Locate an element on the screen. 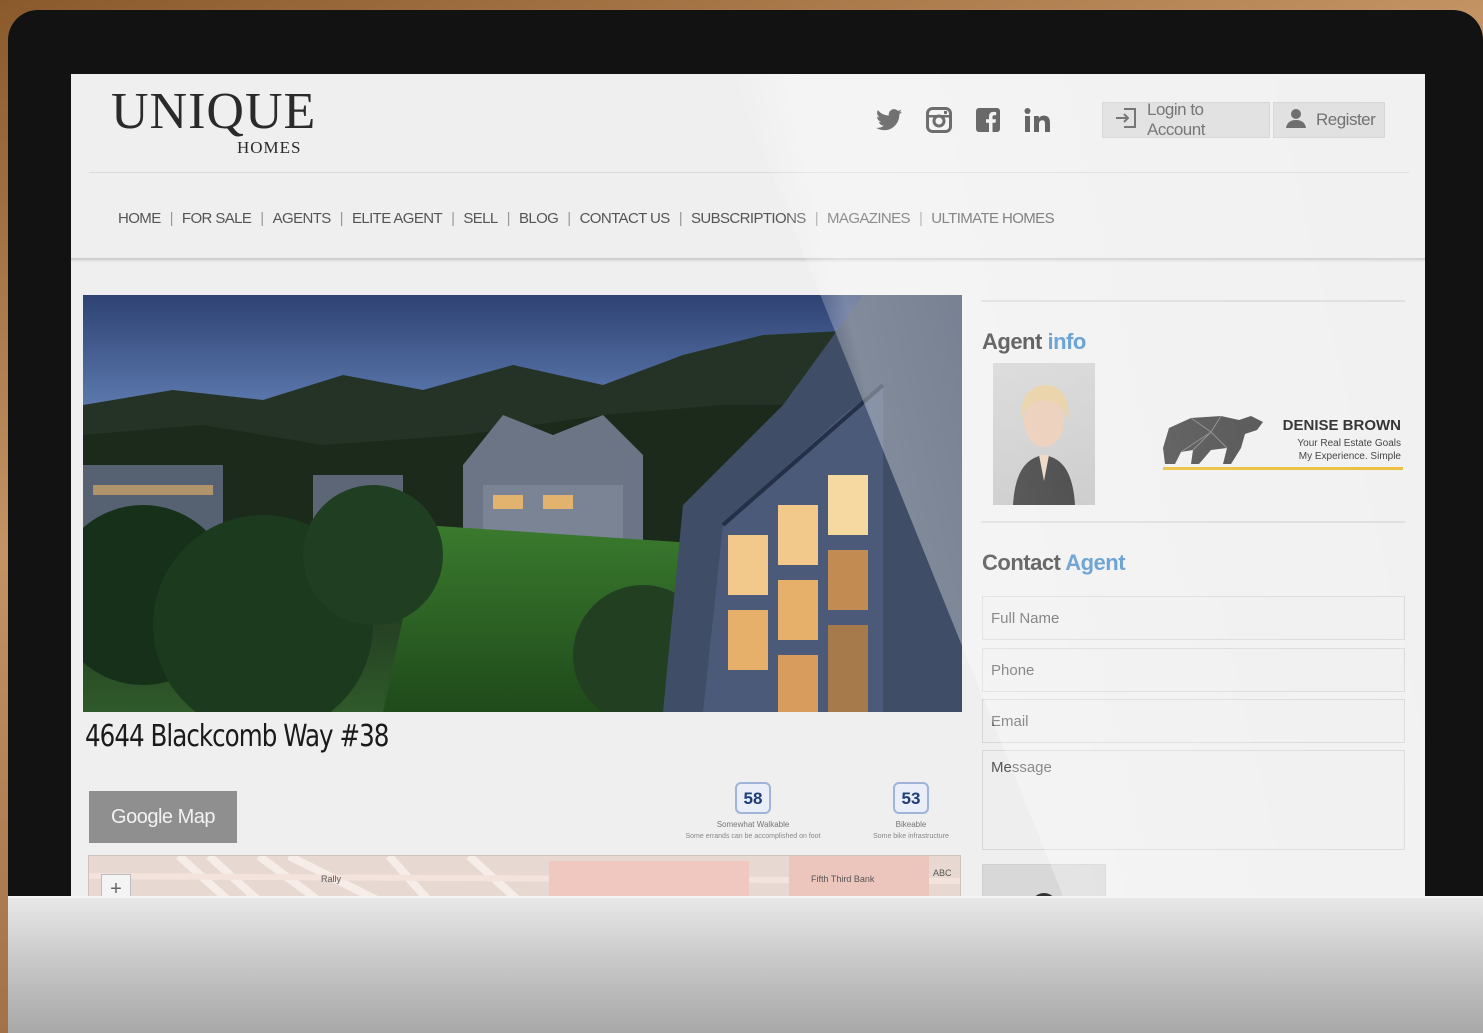  nav-blog: BLOG is located at coordinates (539, 218).